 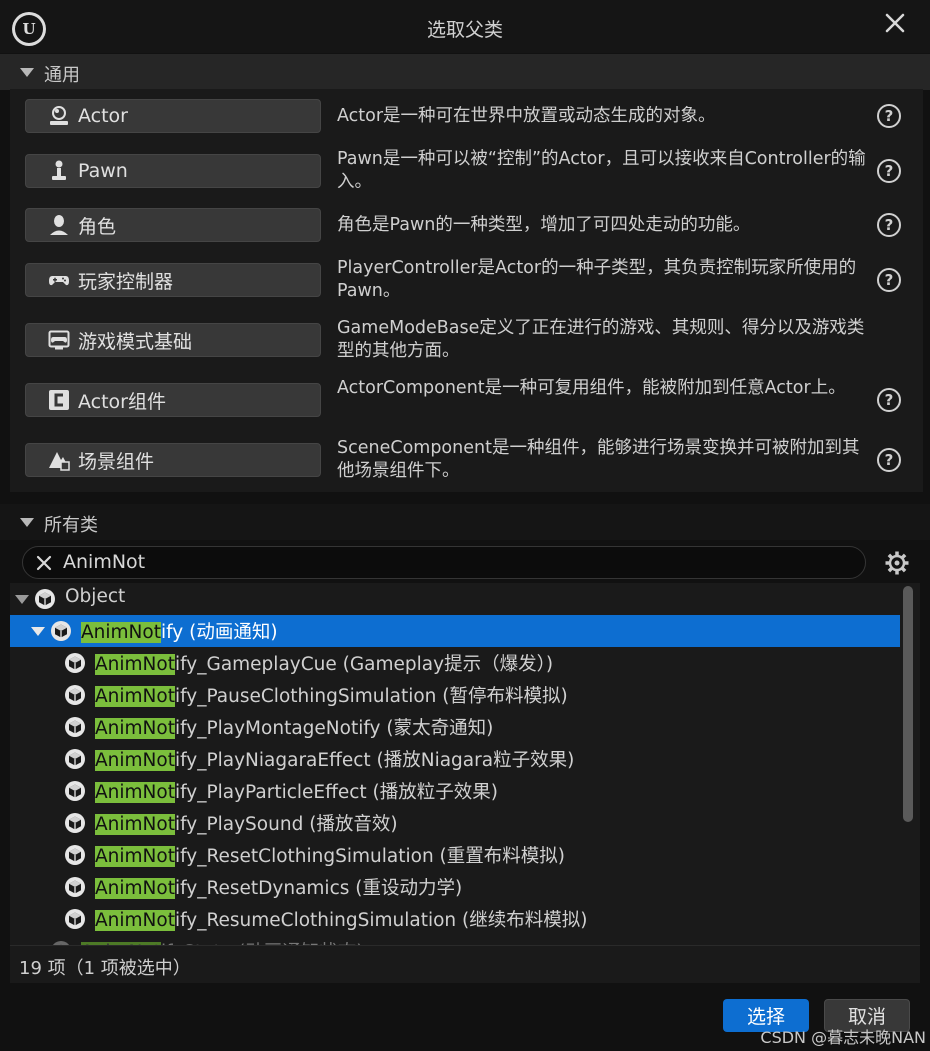 What do you see at coordinates (544, 225) in the screenshot?
I see `class-description: 角色是Pawn的一种类型，增加了可四处走动的功能。` at bounding box center [544, 225].